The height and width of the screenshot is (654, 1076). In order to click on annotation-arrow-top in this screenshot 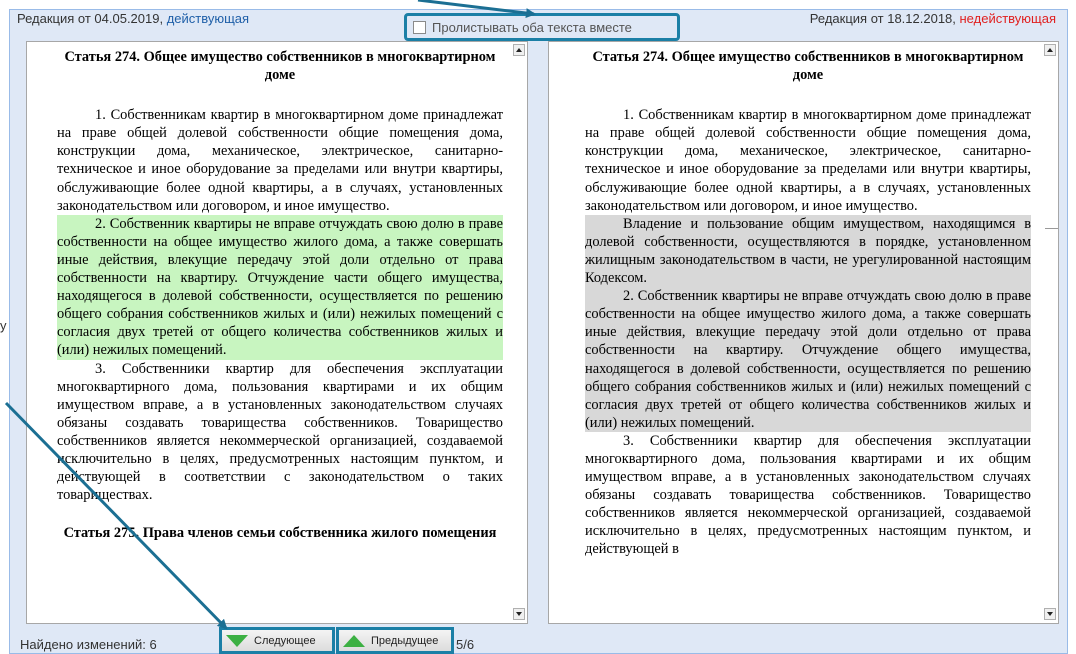, I will do `click(476, 9)`.